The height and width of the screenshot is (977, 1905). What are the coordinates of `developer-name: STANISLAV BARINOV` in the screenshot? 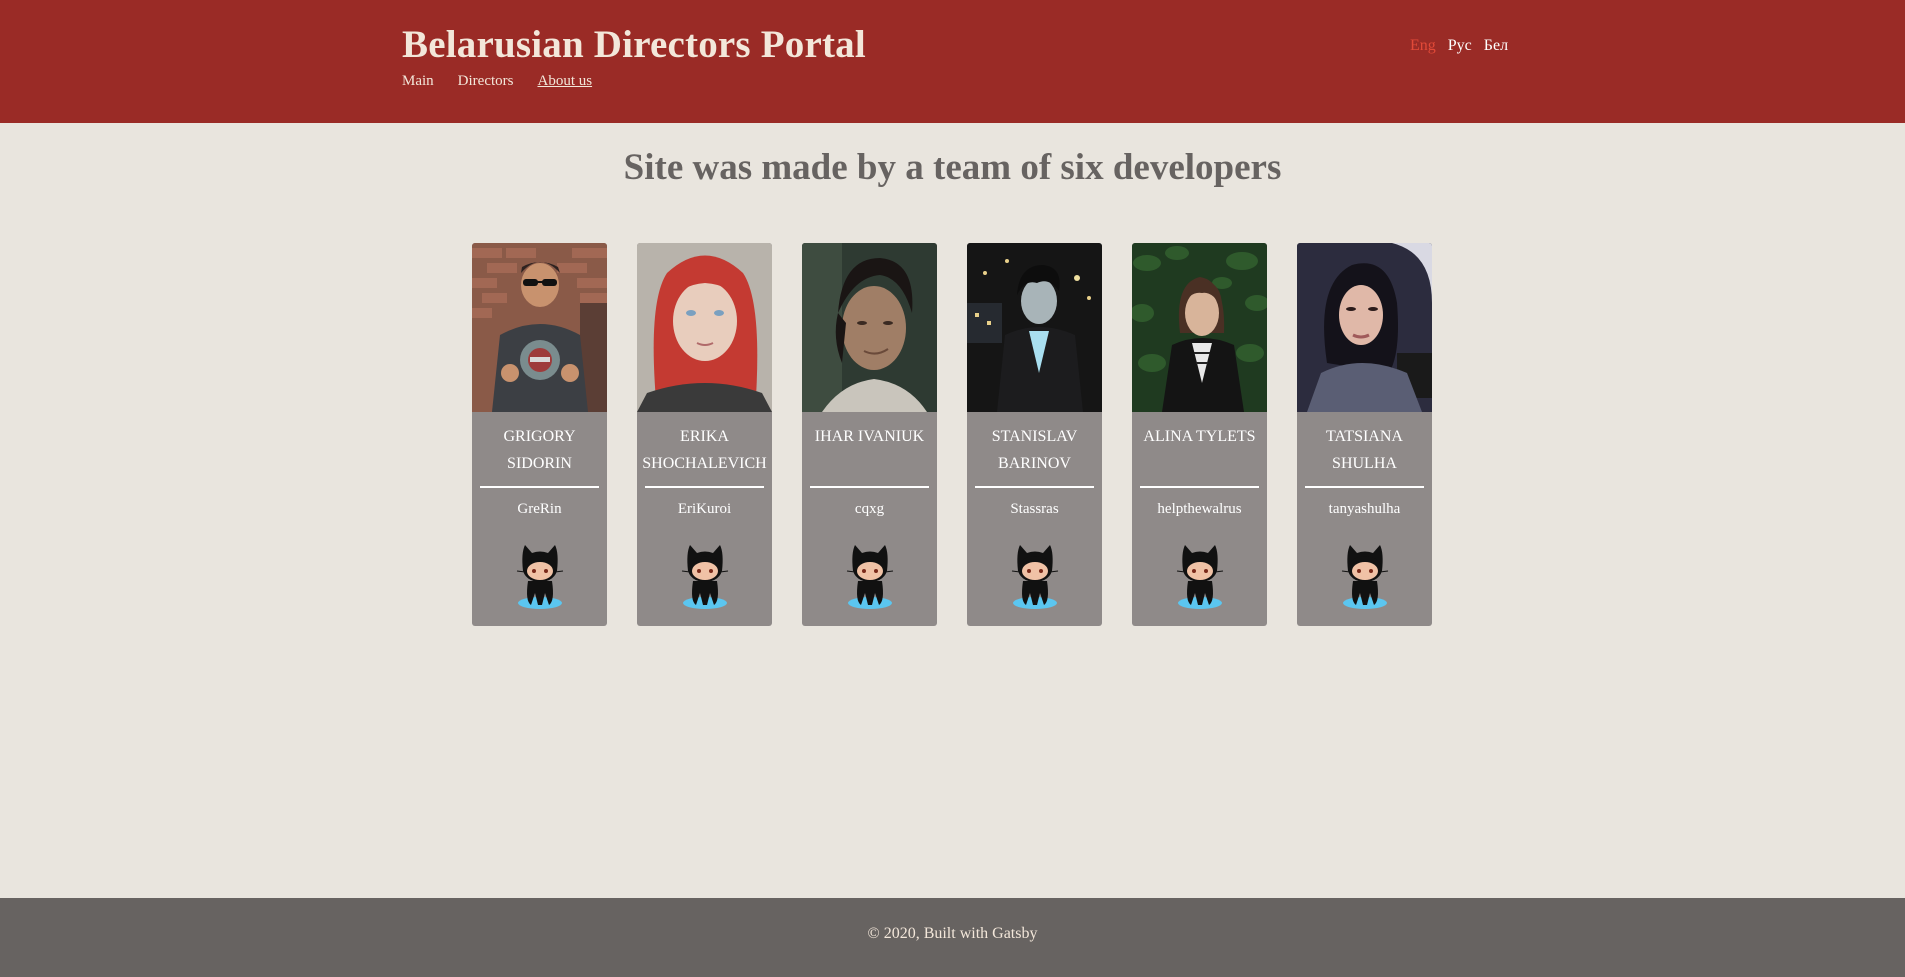 It's located at (1034, 450).